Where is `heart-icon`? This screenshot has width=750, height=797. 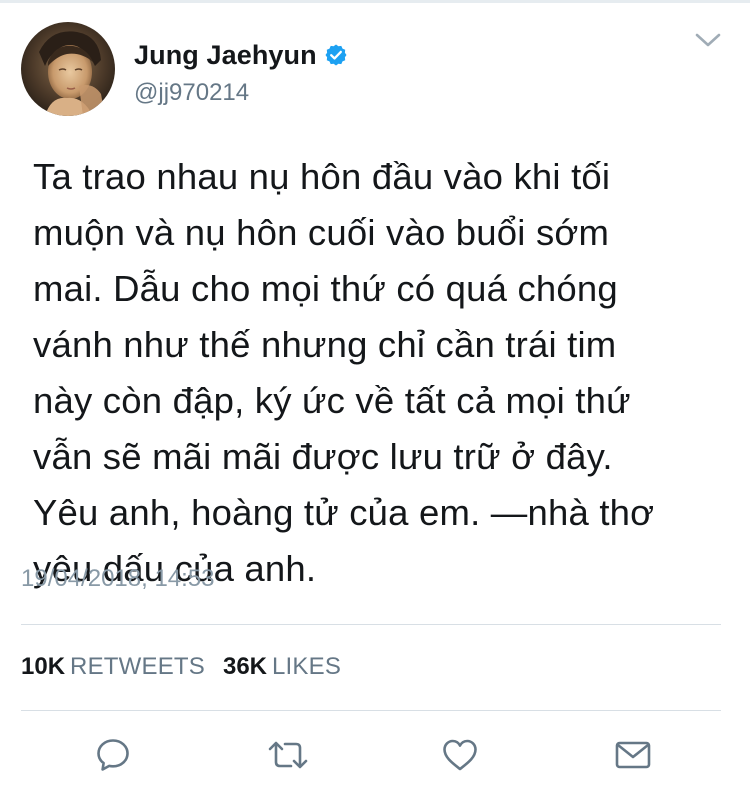
heart-icon is located at coordinates (460, 755).